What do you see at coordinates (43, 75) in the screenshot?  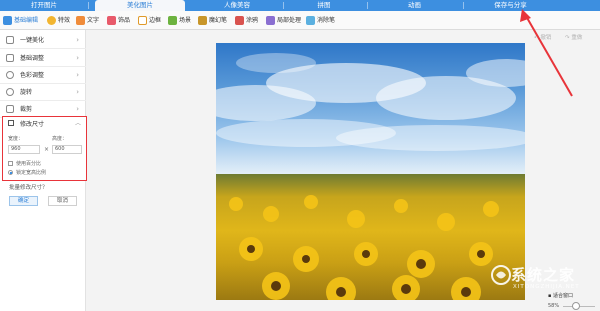 I see `sidebar-item-color-adjust: 色彩调整 ›` at bounding box center [43, 75].